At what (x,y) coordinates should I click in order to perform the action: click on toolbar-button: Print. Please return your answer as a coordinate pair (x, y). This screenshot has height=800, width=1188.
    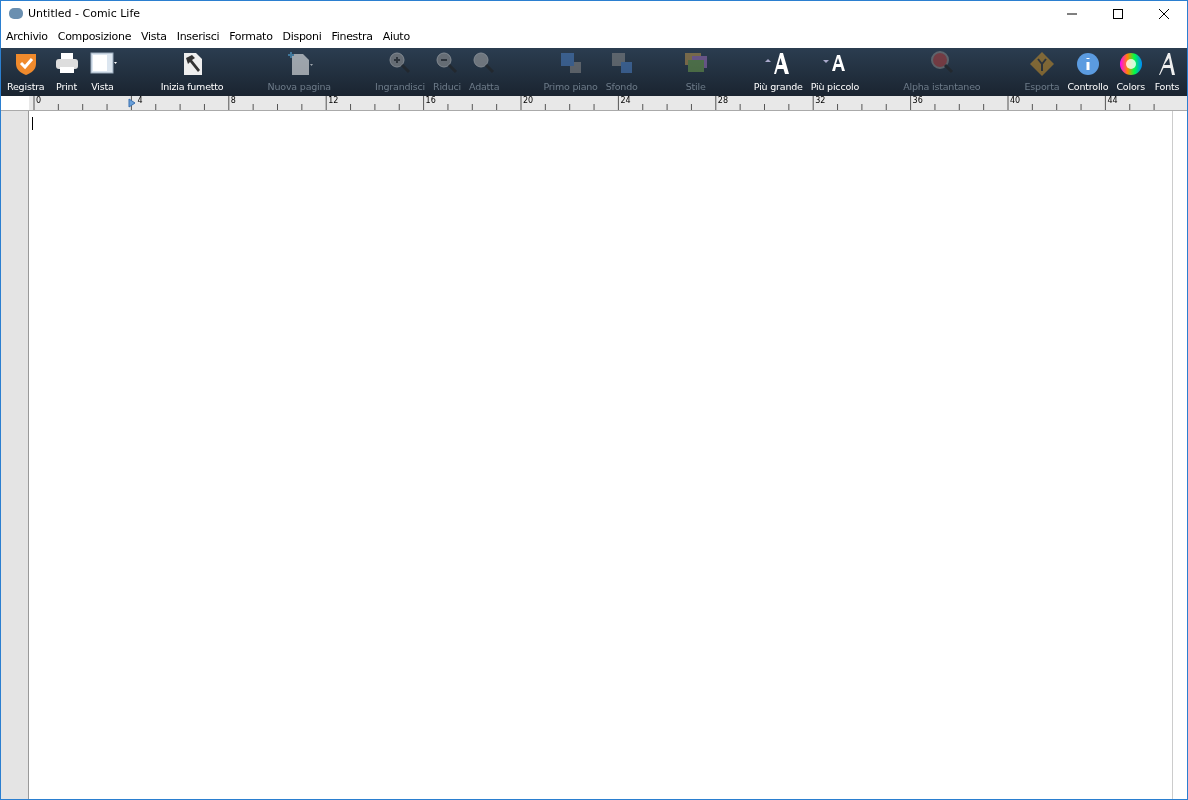
    Looking at the image, I should click on (66, 72).